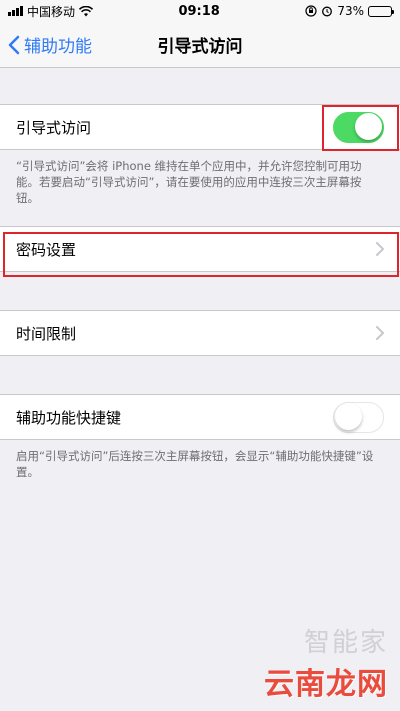 Image resolution: width=400 pixels, height=711 pixels. I want to click on guided-access-row: 引导式访问, so click(200, 127).